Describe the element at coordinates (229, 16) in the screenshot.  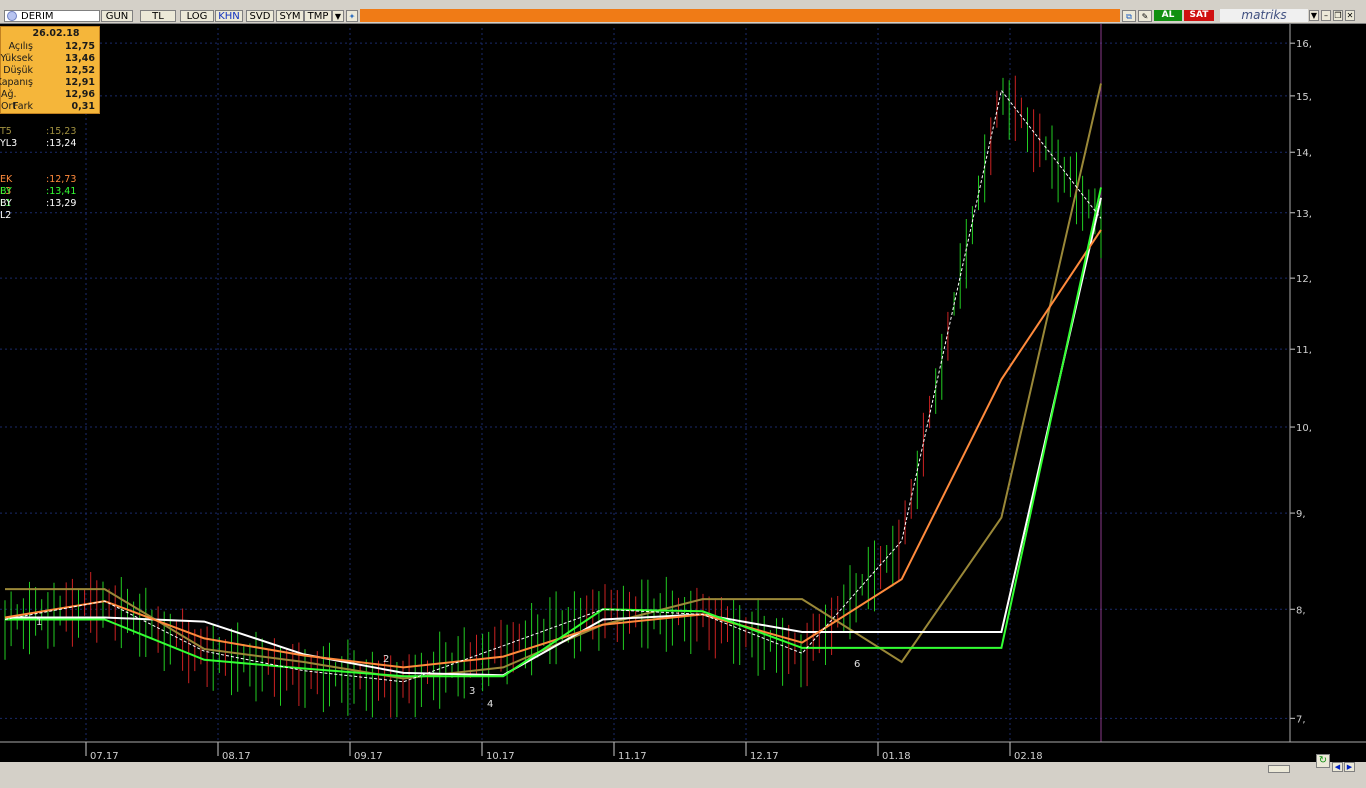
I see `khn-button: KHN` at that location.